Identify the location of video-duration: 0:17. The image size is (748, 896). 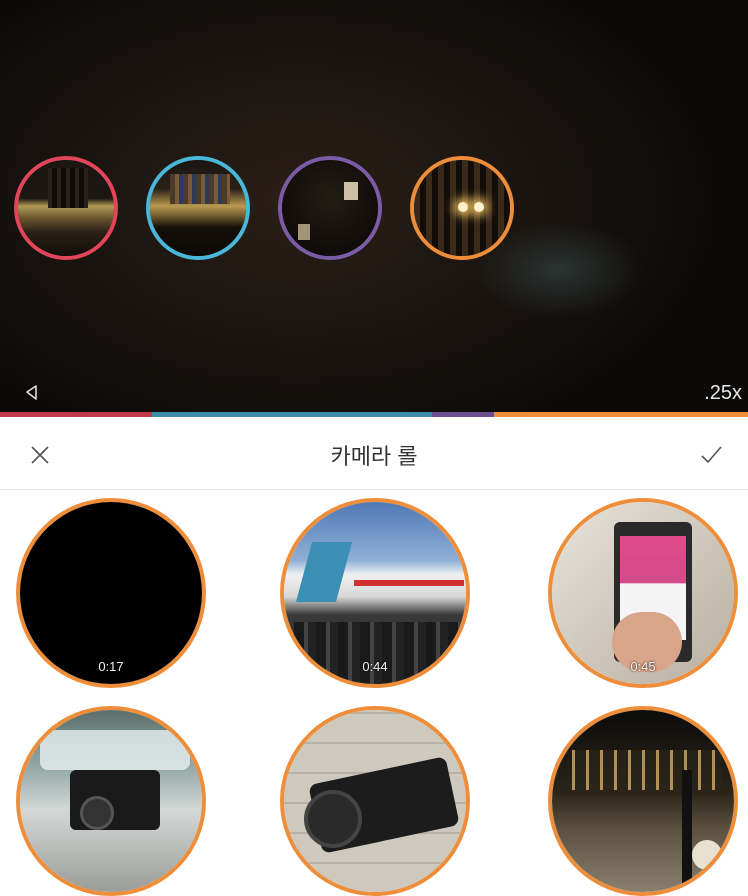
(111, 666).